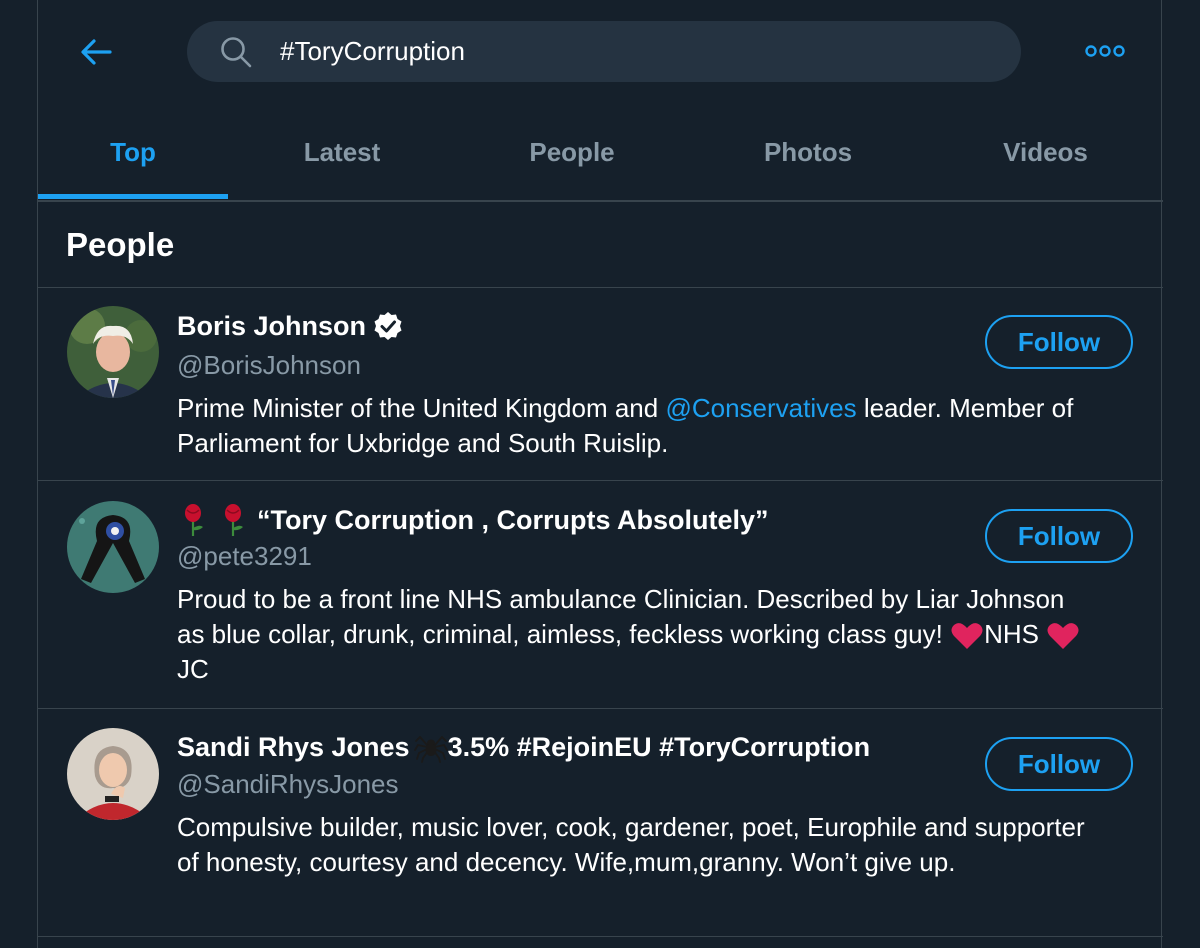 This screenshot has width=1200, height=948. I want to click on search-tabs: Top Latest People Photos Videos, so click(600, 153).